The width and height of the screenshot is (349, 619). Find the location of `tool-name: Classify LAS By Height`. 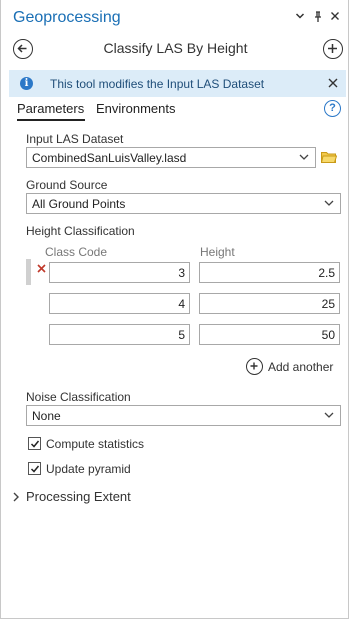

tool-name: Classify LAS By Height is located at coordinates (175, 48).